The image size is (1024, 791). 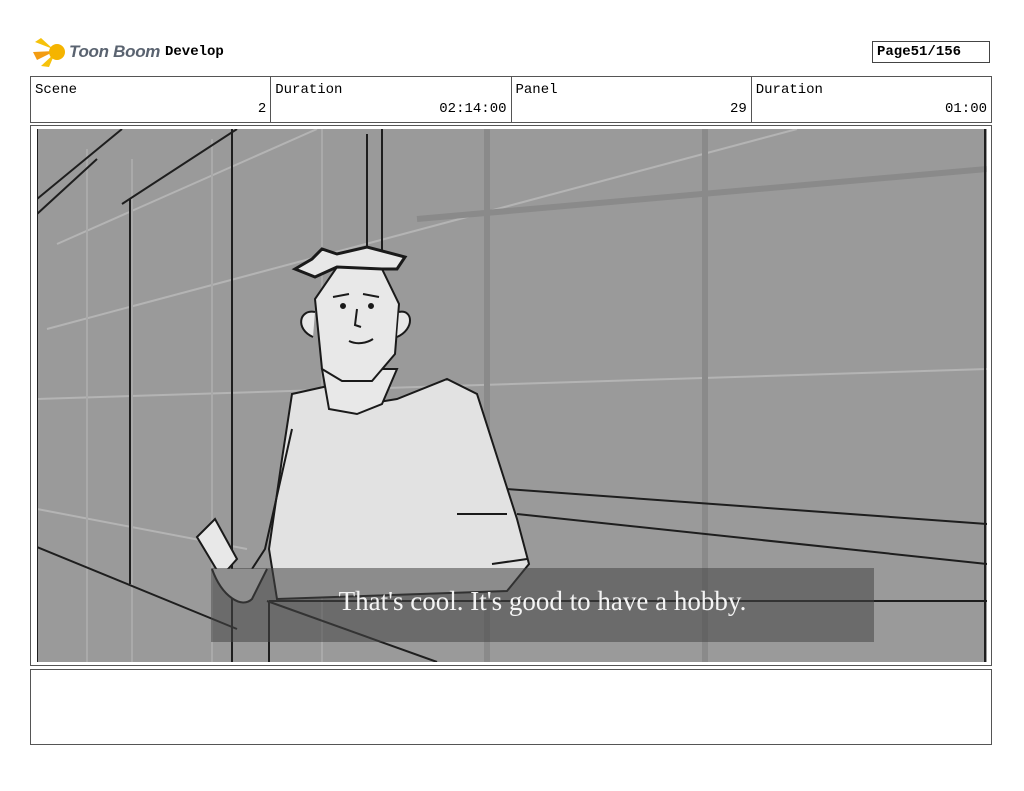 I want to click on panel-duration-value: 01:00, so click(x=965, y=109).